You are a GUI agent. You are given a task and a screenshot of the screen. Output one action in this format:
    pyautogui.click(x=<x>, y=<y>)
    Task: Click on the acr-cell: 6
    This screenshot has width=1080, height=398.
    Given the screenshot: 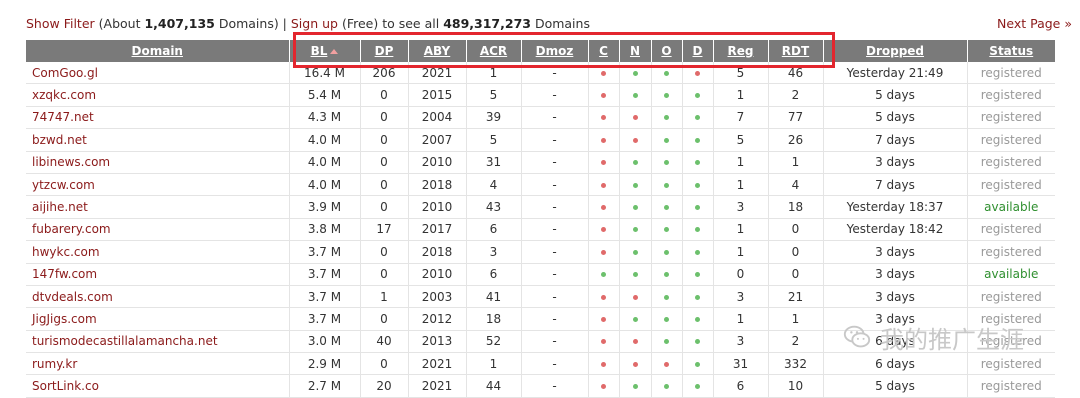 What is the action you would take?
    pyautogui.click(x=493, y=230)
    